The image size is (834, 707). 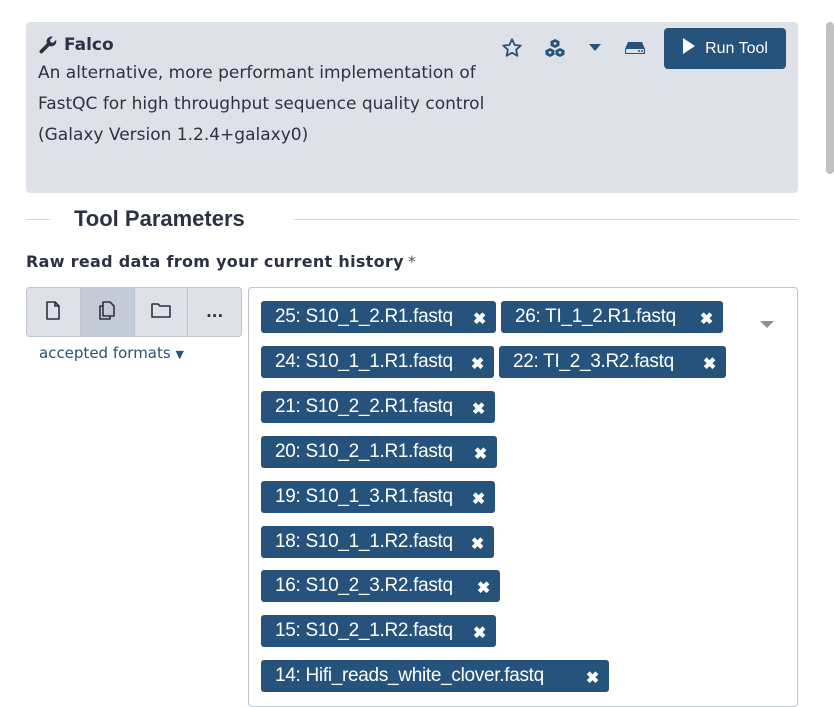 What do you see at coordinates (635, 48) in the screenshot?
I see `hdd-icon` at bounding box center [635, 48].